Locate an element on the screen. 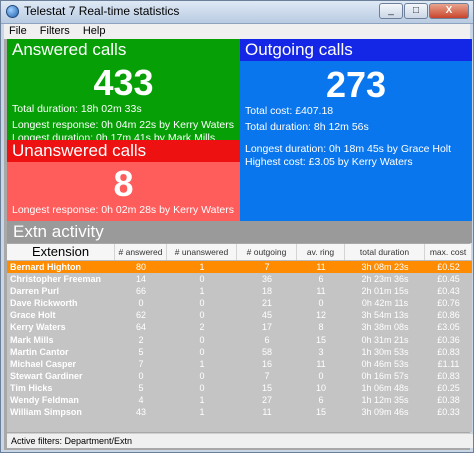  table-cell: Martin Cantor is located at coordinates (39, 351).